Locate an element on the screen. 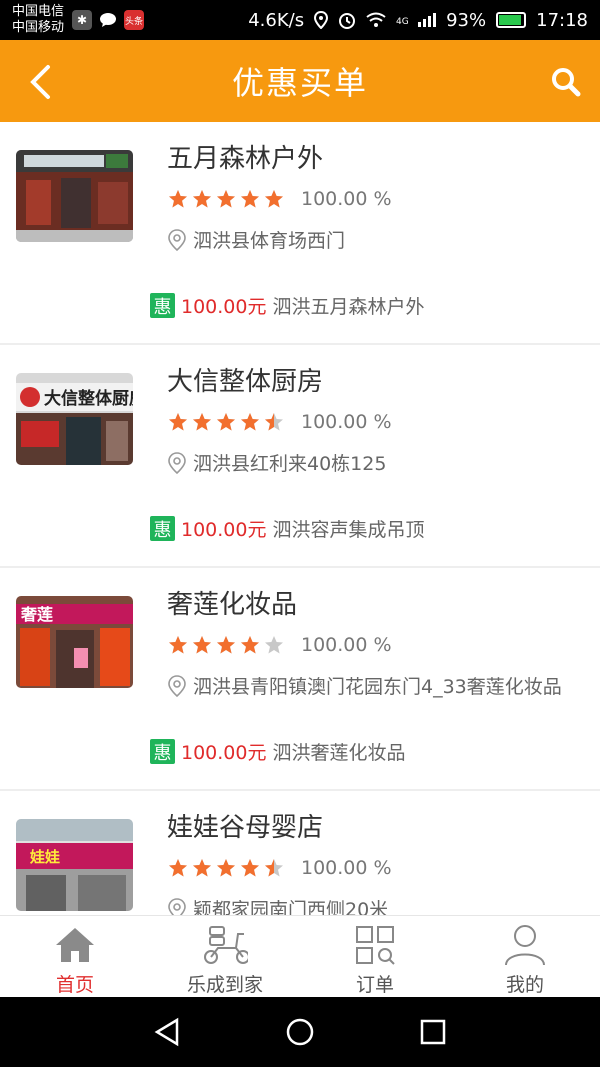 The image size is (600, 1067). system-recents-button is located at coordinates (433, 1032).